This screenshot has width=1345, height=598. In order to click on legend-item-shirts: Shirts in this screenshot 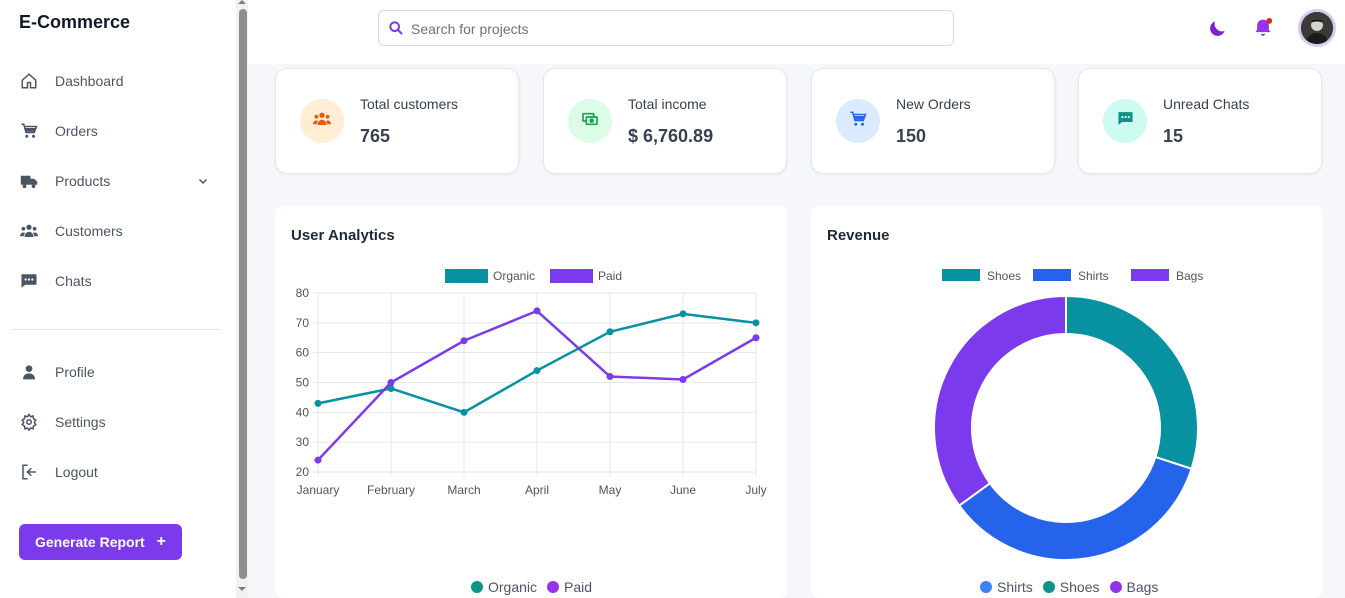, I will do `click(1006, 587)`.